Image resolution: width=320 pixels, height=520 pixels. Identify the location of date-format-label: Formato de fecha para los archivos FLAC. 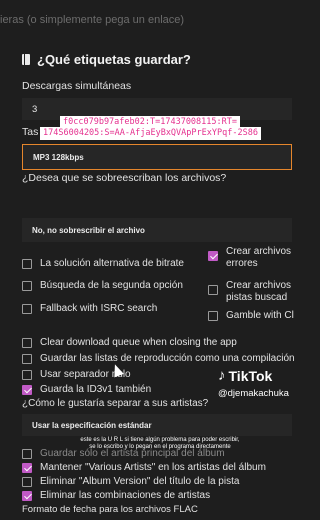
(110, 509).